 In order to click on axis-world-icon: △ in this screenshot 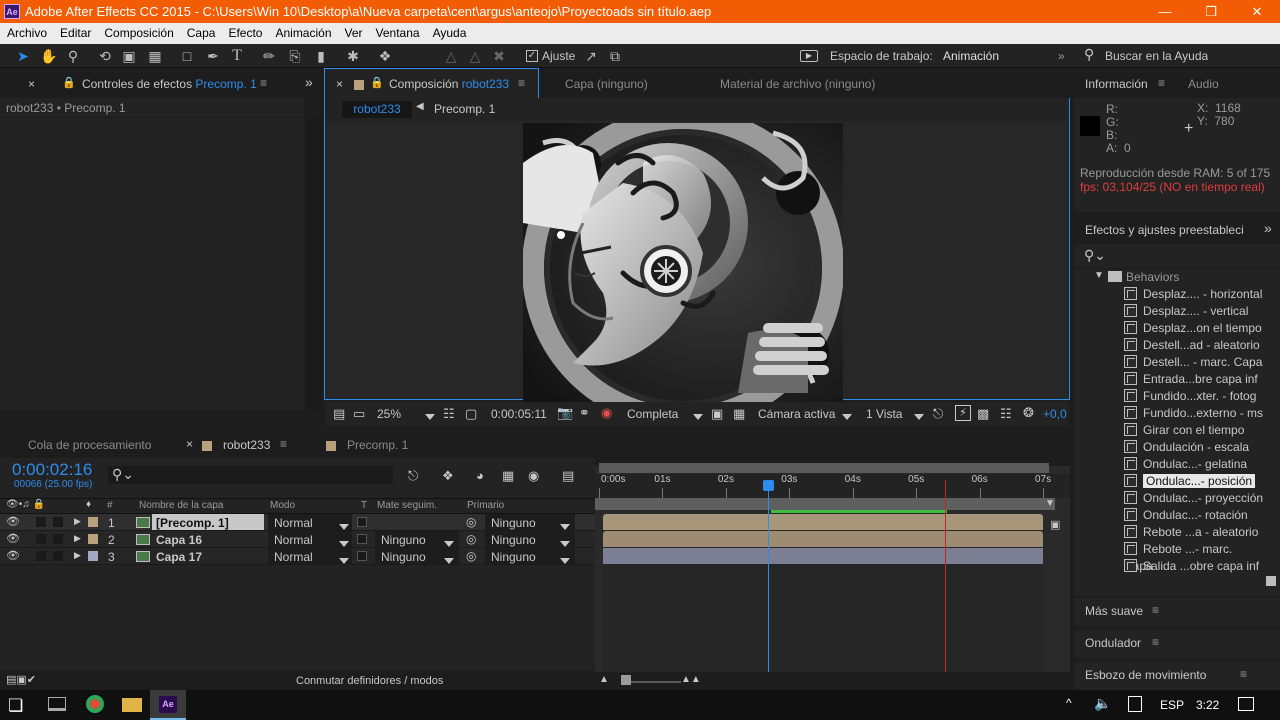, I will do `click(475, 56)`.